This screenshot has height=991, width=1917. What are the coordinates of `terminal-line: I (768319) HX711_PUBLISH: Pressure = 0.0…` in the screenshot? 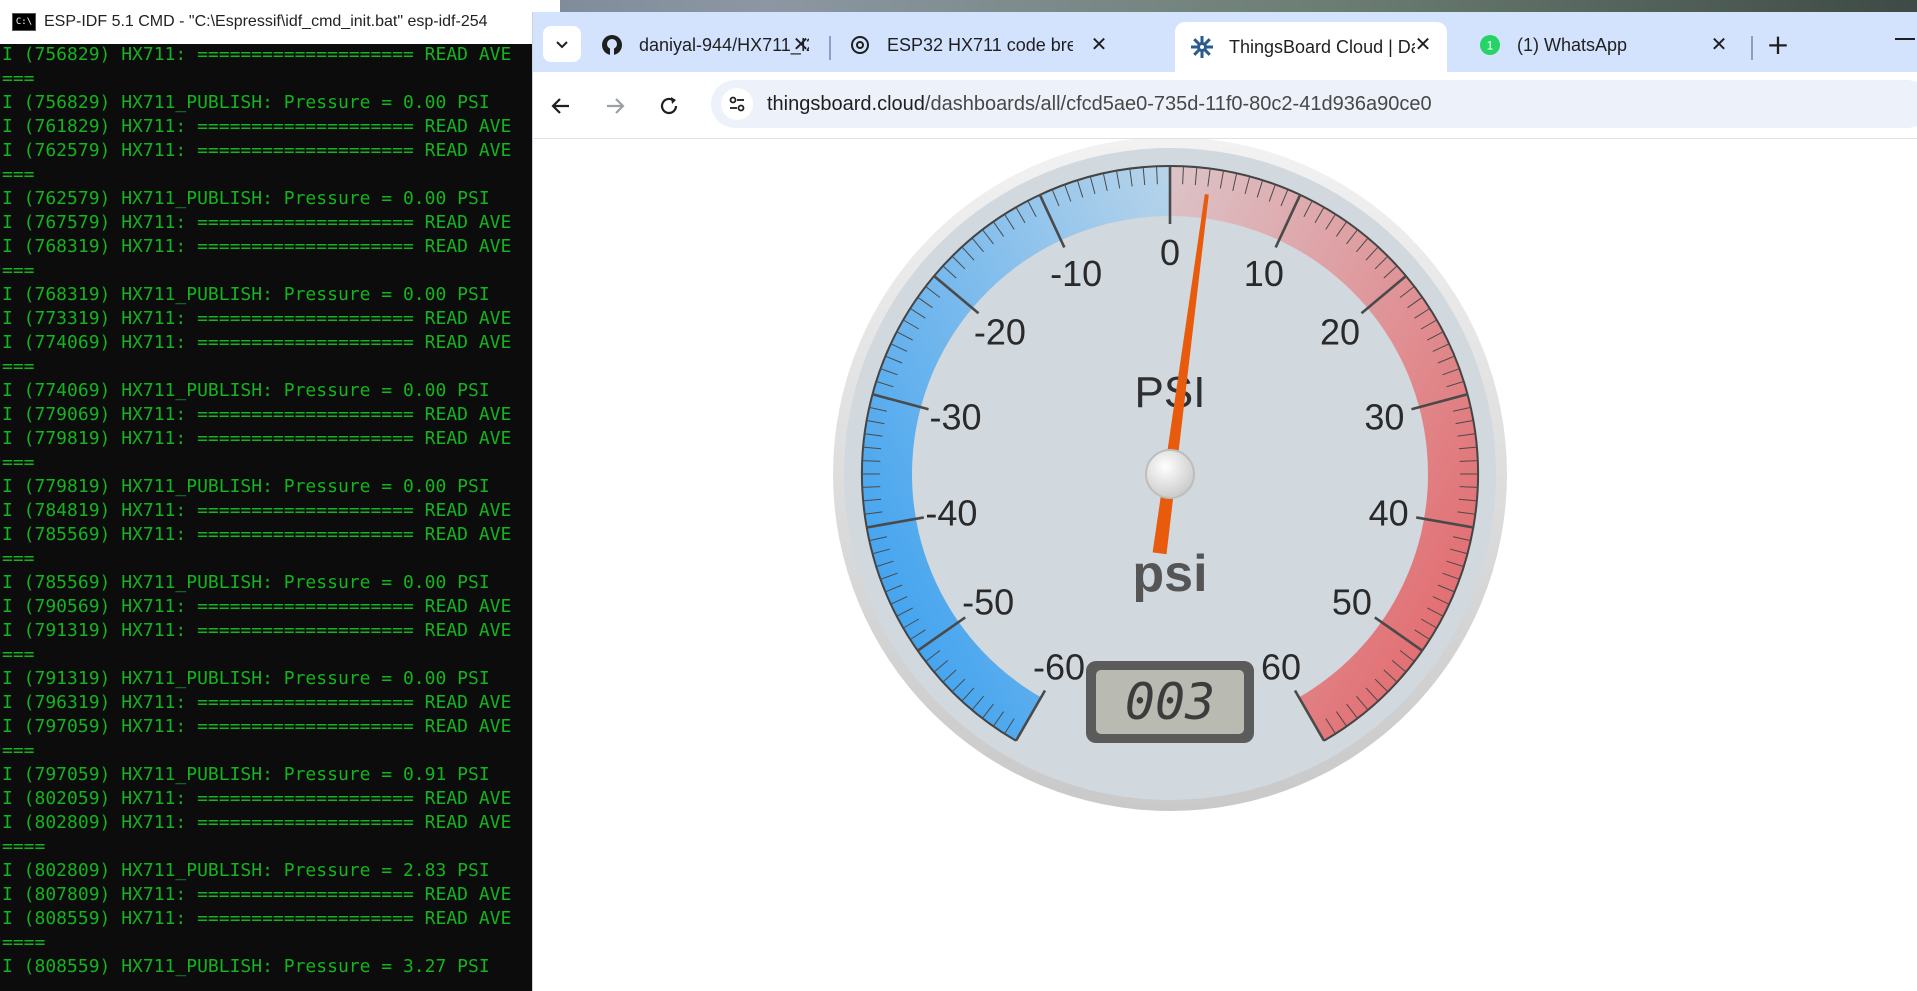 It's located at (246, 294).